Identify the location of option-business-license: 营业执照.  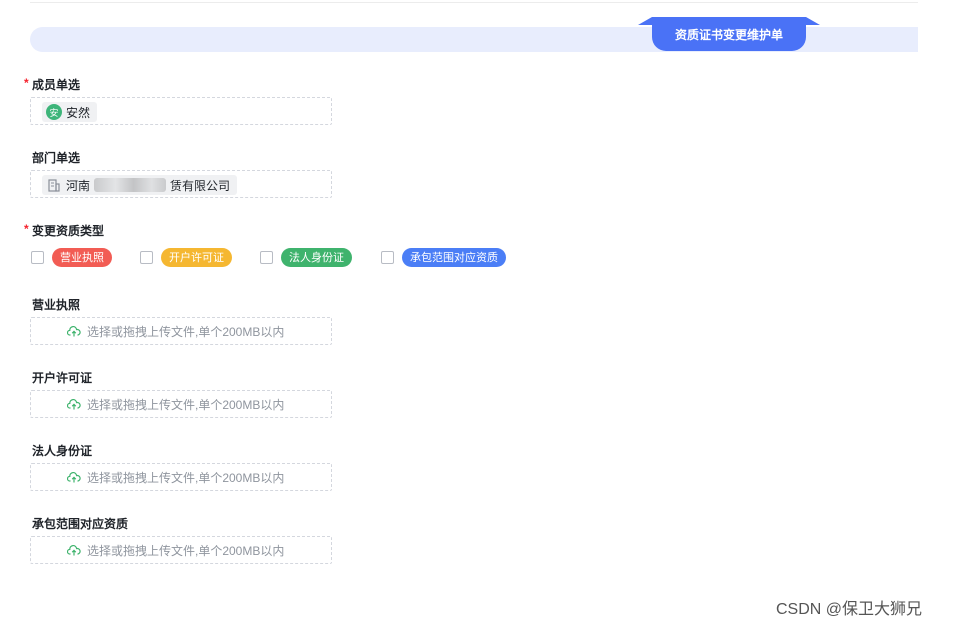
(71, 257).